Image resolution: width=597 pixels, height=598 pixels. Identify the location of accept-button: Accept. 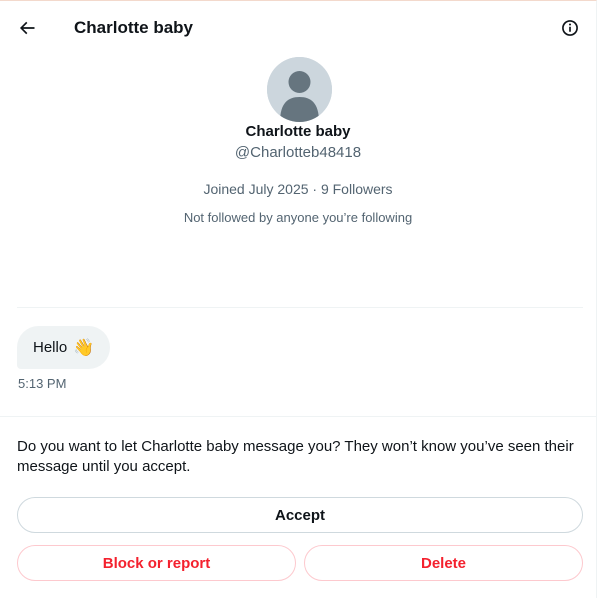
(300, 515).